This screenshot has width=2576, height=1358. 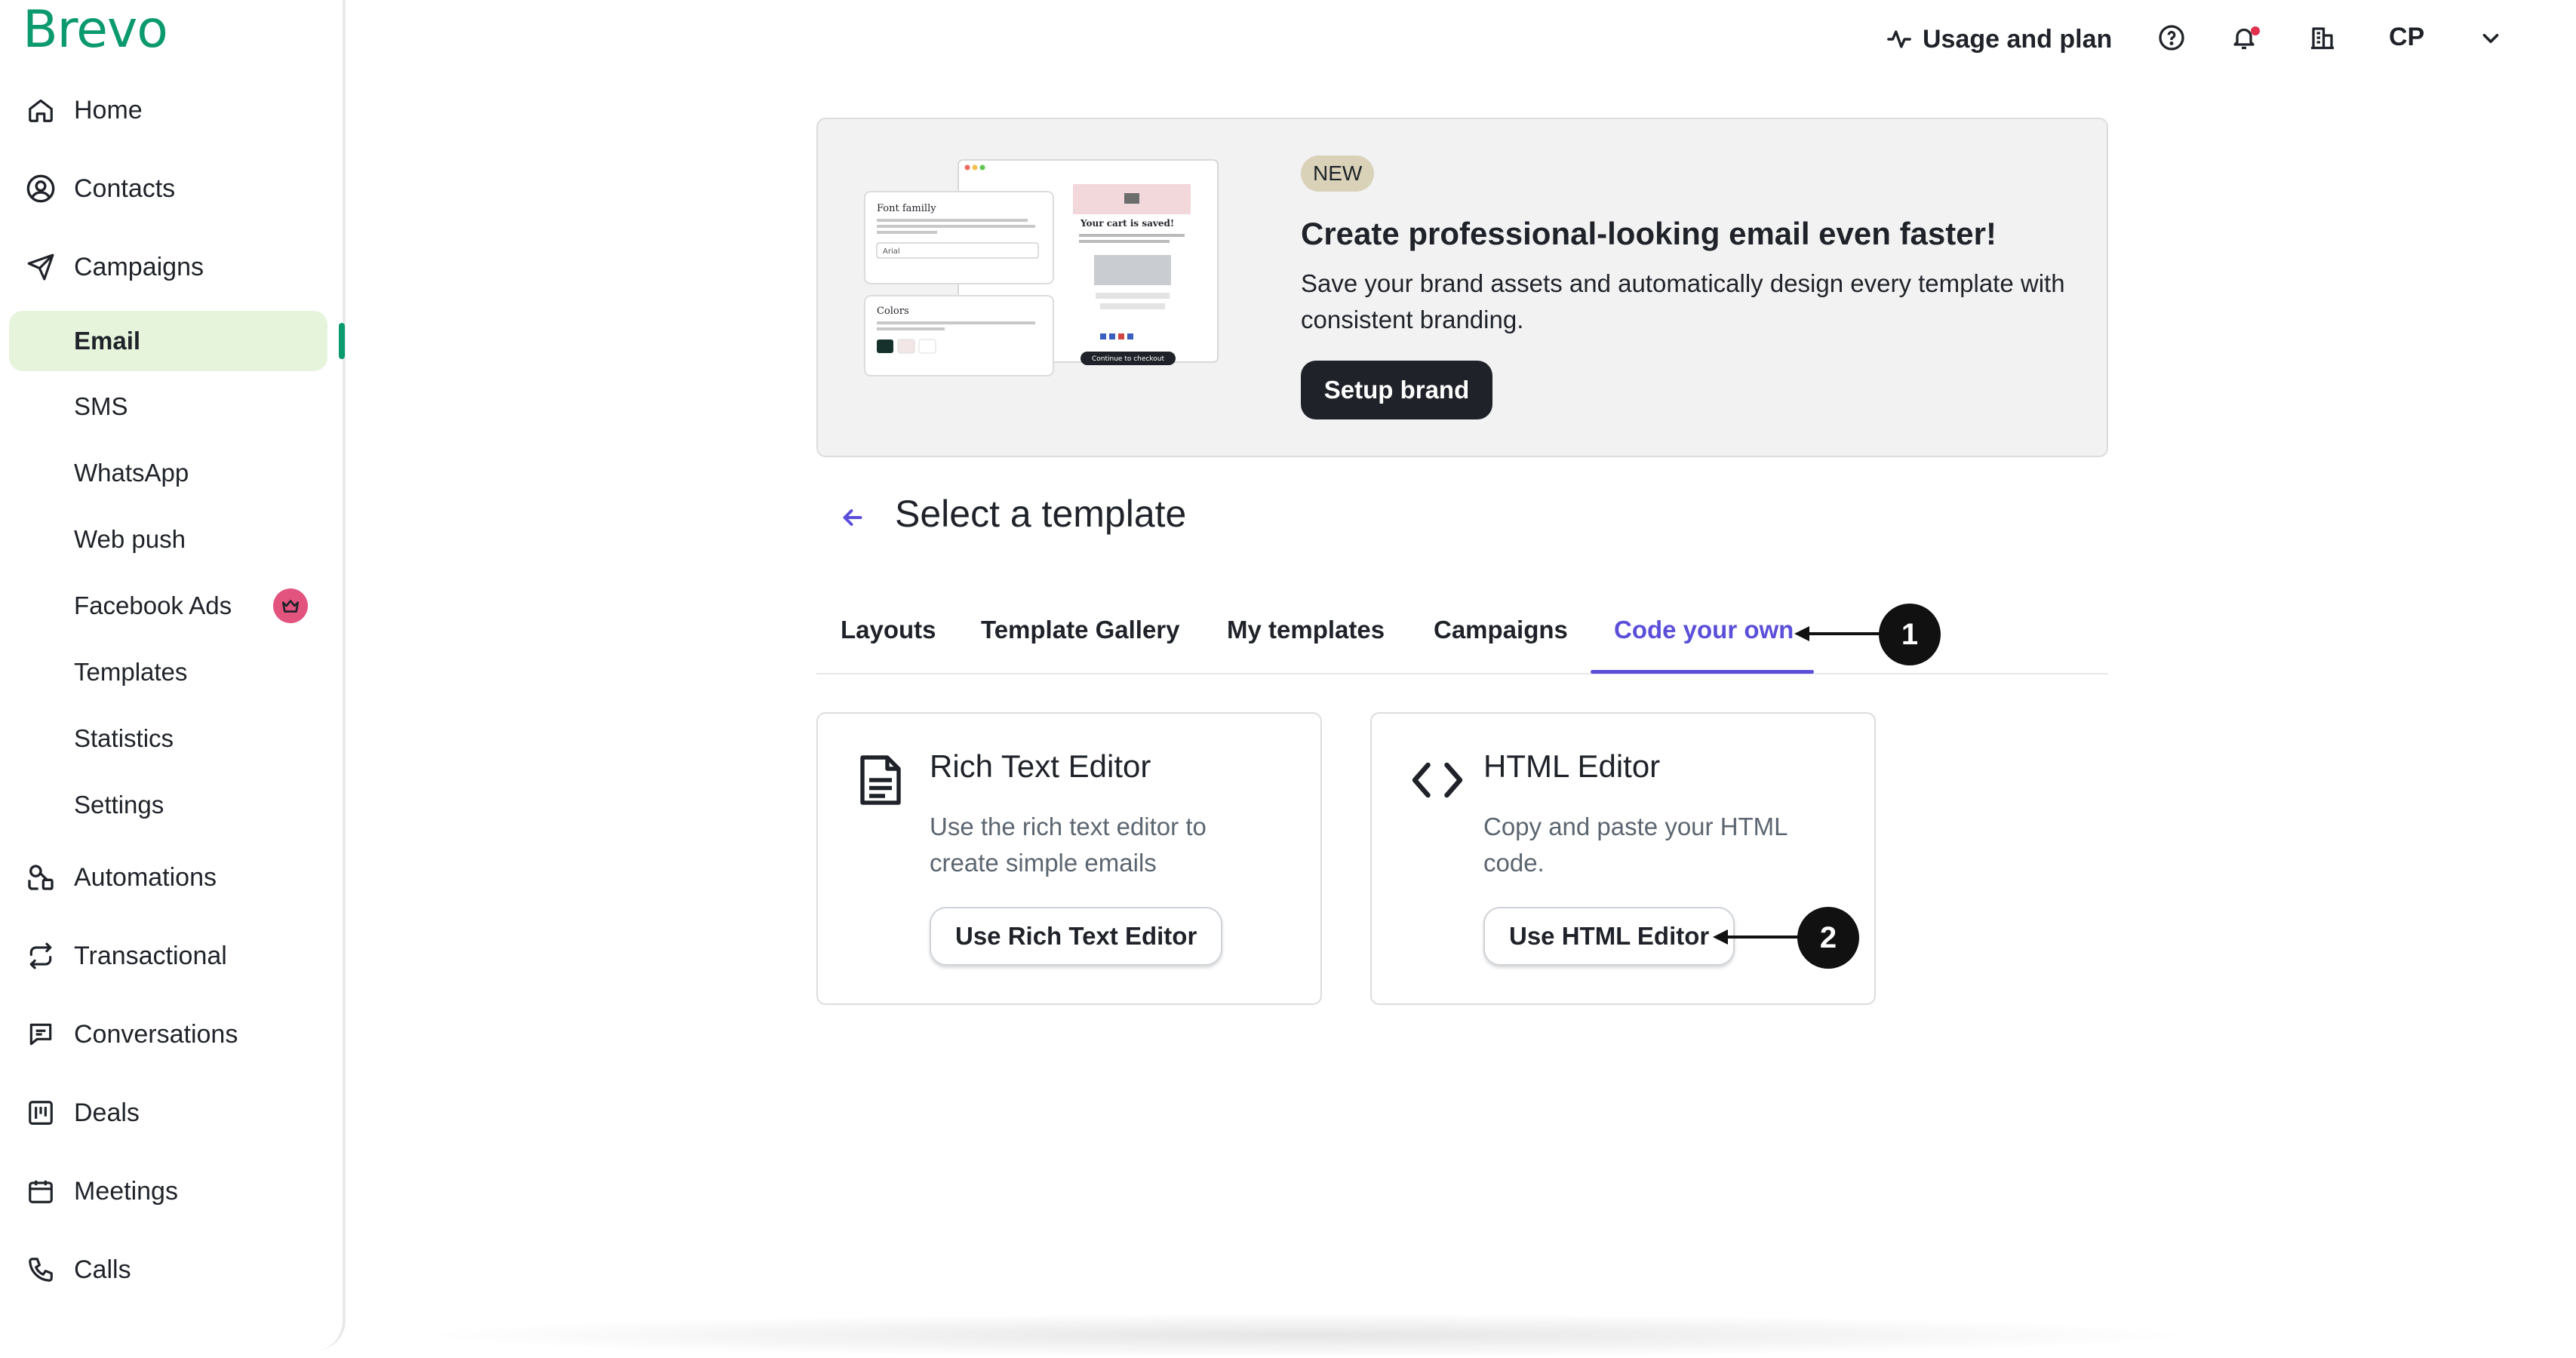 What do you see at coordinates (153, 605) in the screenshot?
I see `sidebar-item-label: Facebook Ads` at bounding box center [153, 605].